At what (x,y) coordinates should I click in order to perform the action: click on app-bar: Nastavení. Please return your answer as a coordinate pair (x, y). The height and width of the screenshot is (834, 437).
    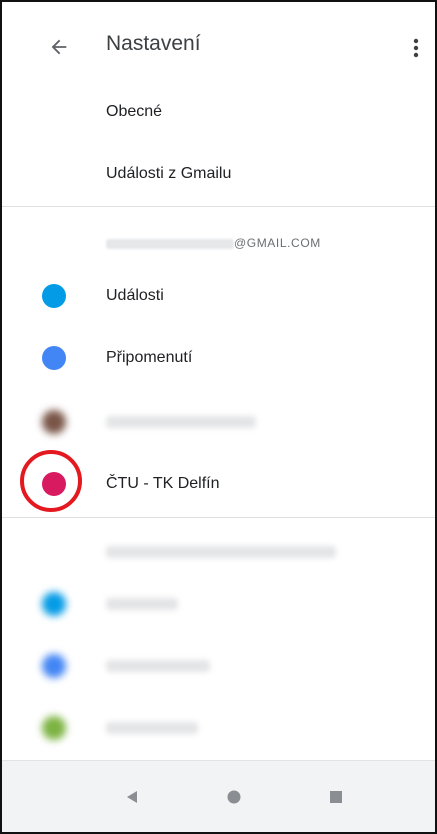
    Looking at the image, I should click on (218, 46).